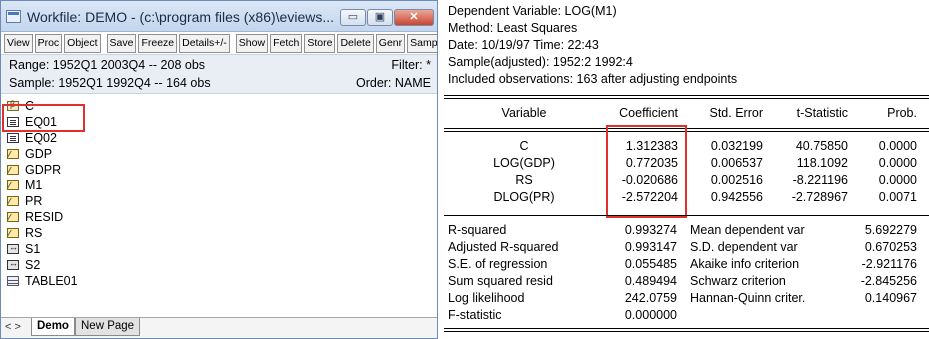  What do you see at coordinates (217, 185) in the screenshot?
I see `object-item-m1: M1` at bounding box center [217, 185].